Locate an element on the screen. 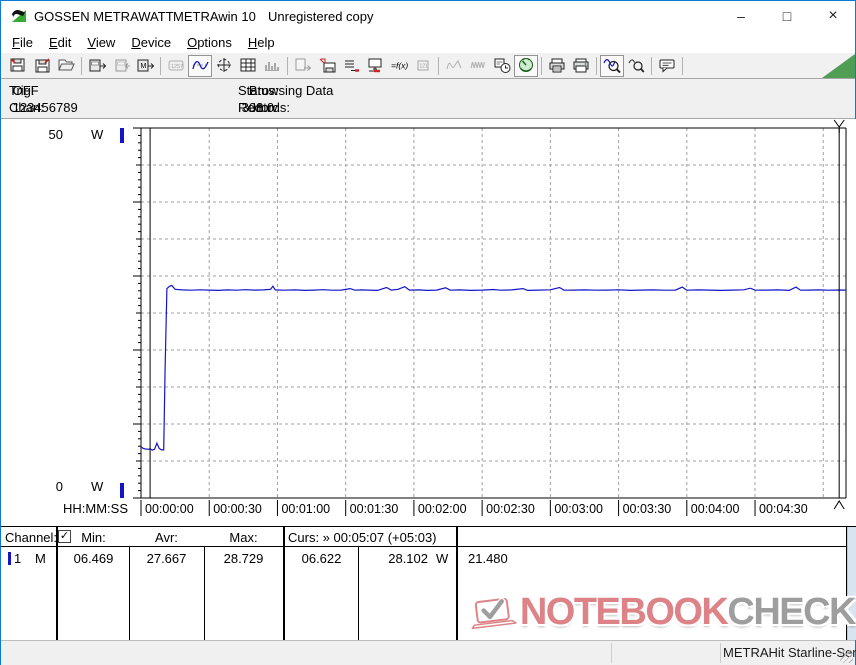 The width and height of the screenshot is (856, 665). toolbar-button-receive-from-device is located at coordinates (121, 66).